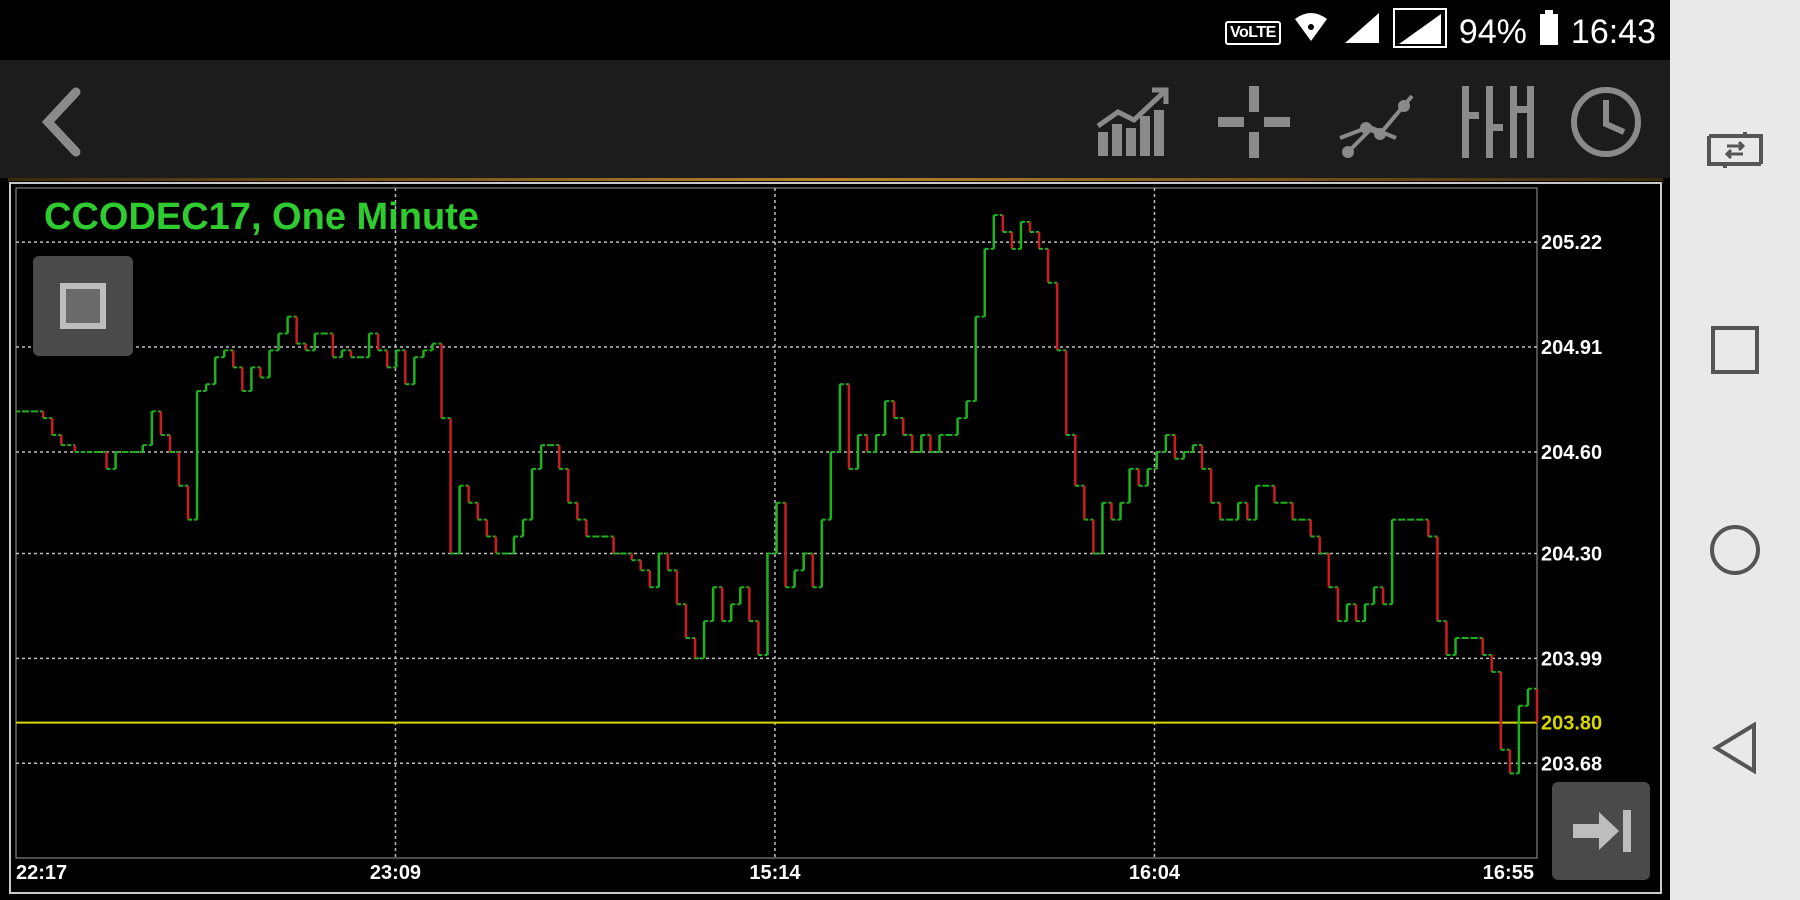 Image resolution: width=1800 pixels, height=900 pixels. I want to click on recents-square-icon, so click(1735, 350).